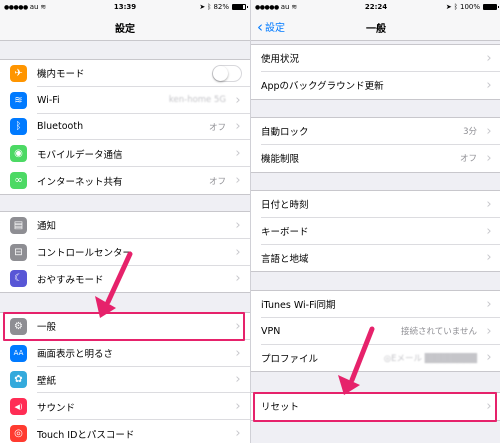 This screenshot has width=500, height=443. Describe the element at coordinates (125, 154) in the screenshot. I see `settings-row: ◉ モバイルデータ通信 ›` at that location.